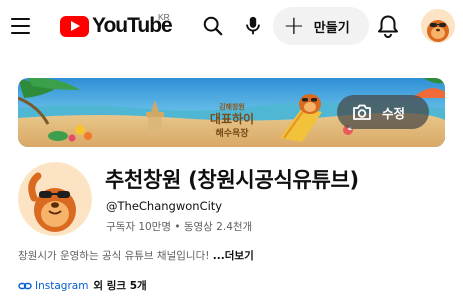  I want to click on channel-description: 창원시가 운영하는 공식 유튜브 채널입니다! ...더보기, so click(136, 255).